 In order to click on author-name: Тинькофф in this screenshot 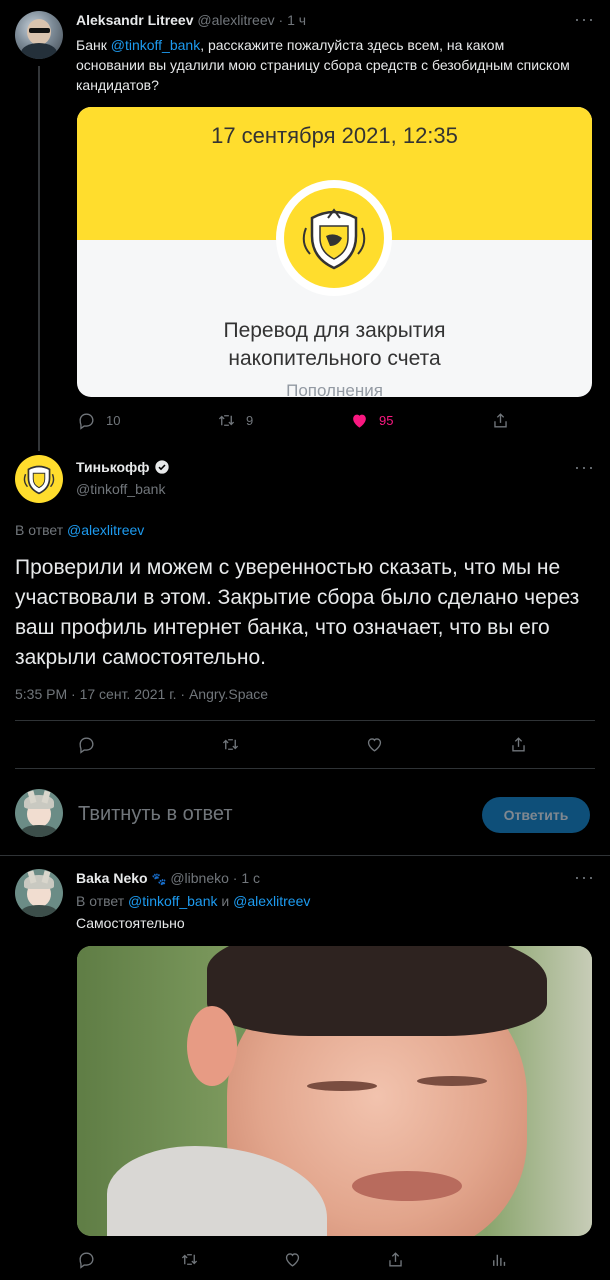, I will do `click(113, 467)`.